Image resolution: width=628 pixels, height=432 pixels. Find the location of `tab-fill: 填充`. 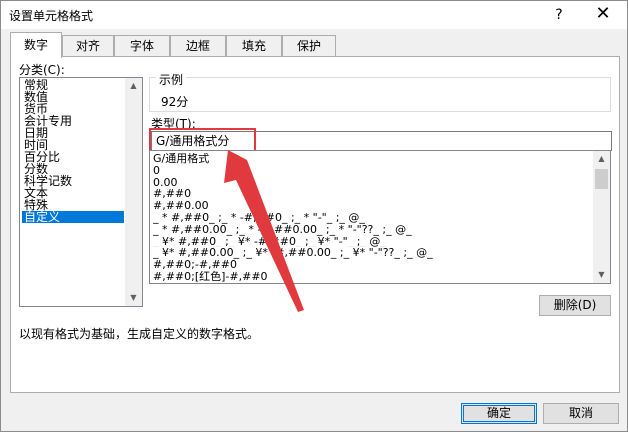

tab-fill: 填充 is located at coordinates (254, 46).